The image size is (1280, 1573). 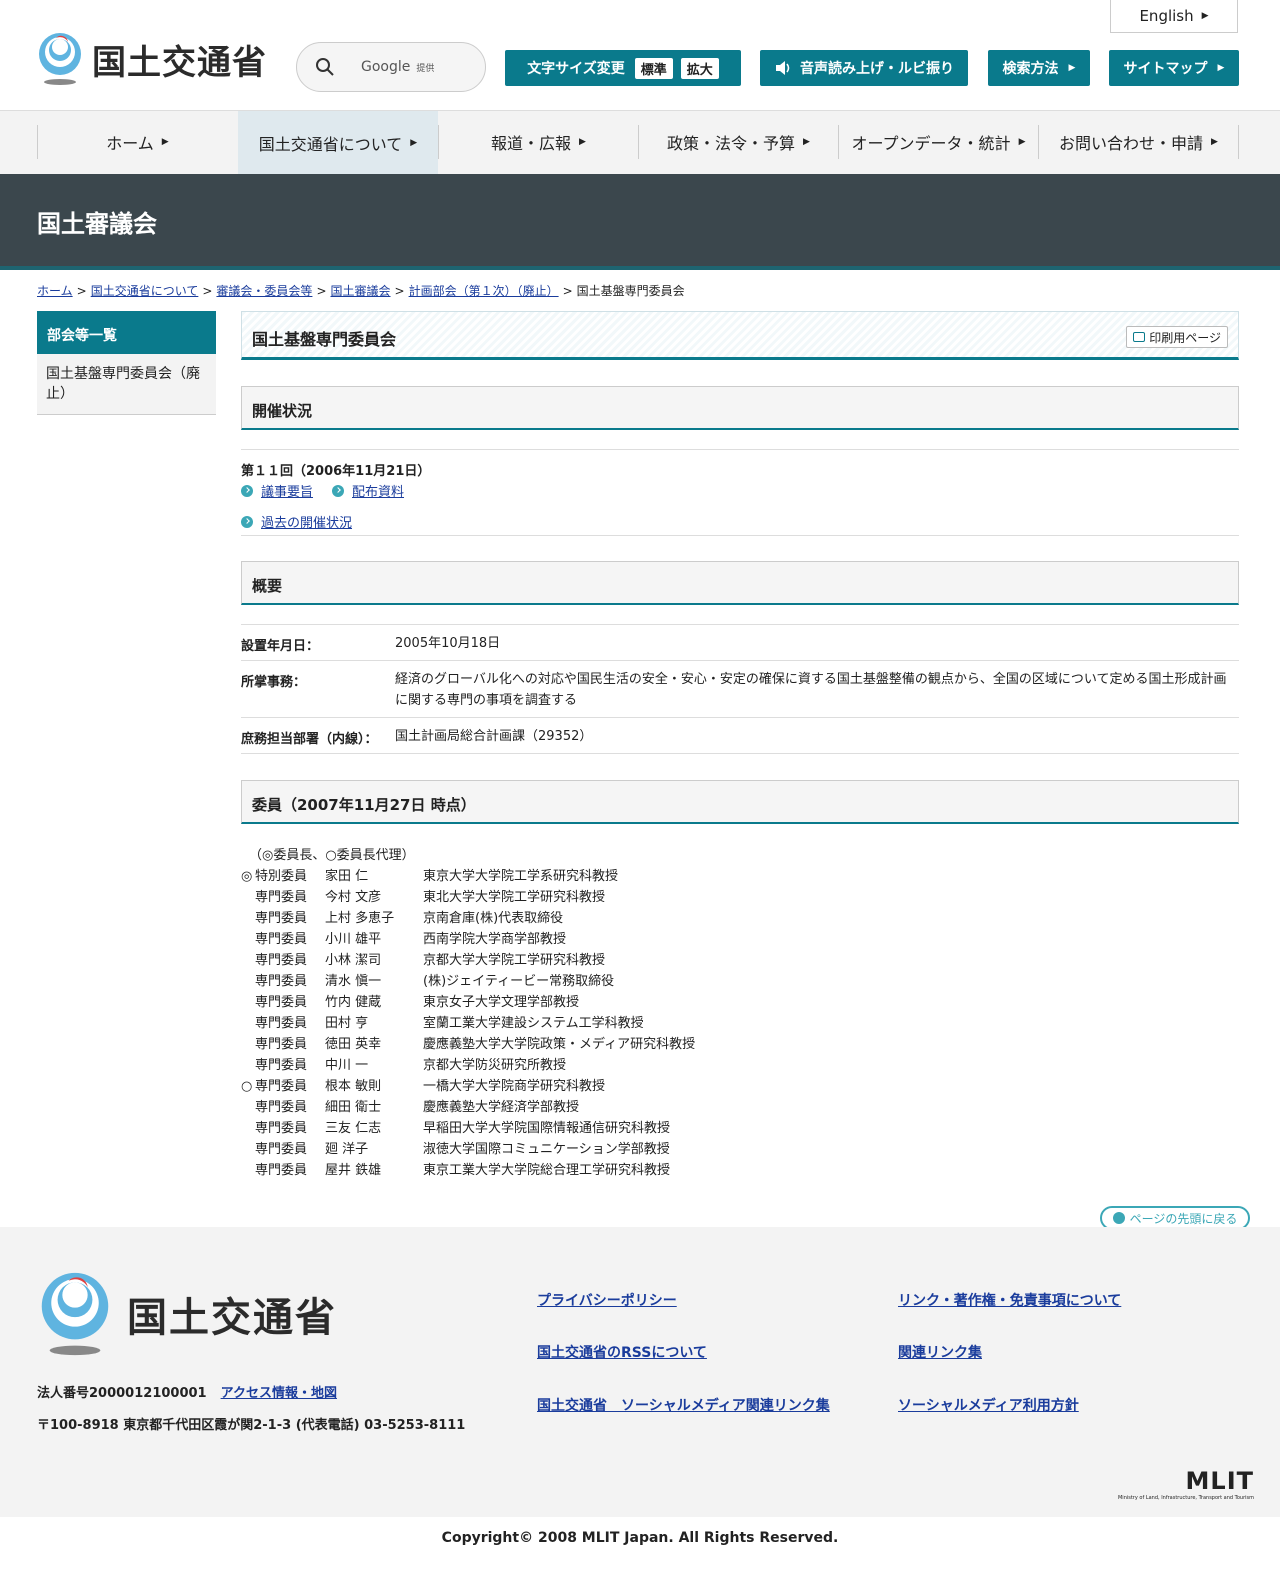 What do you see at coordinates (740, 335) in the screenshot?
I see `page-title-box: 国土基盤専門委員会 印刷用ページ` at bounding box center [740, 335].